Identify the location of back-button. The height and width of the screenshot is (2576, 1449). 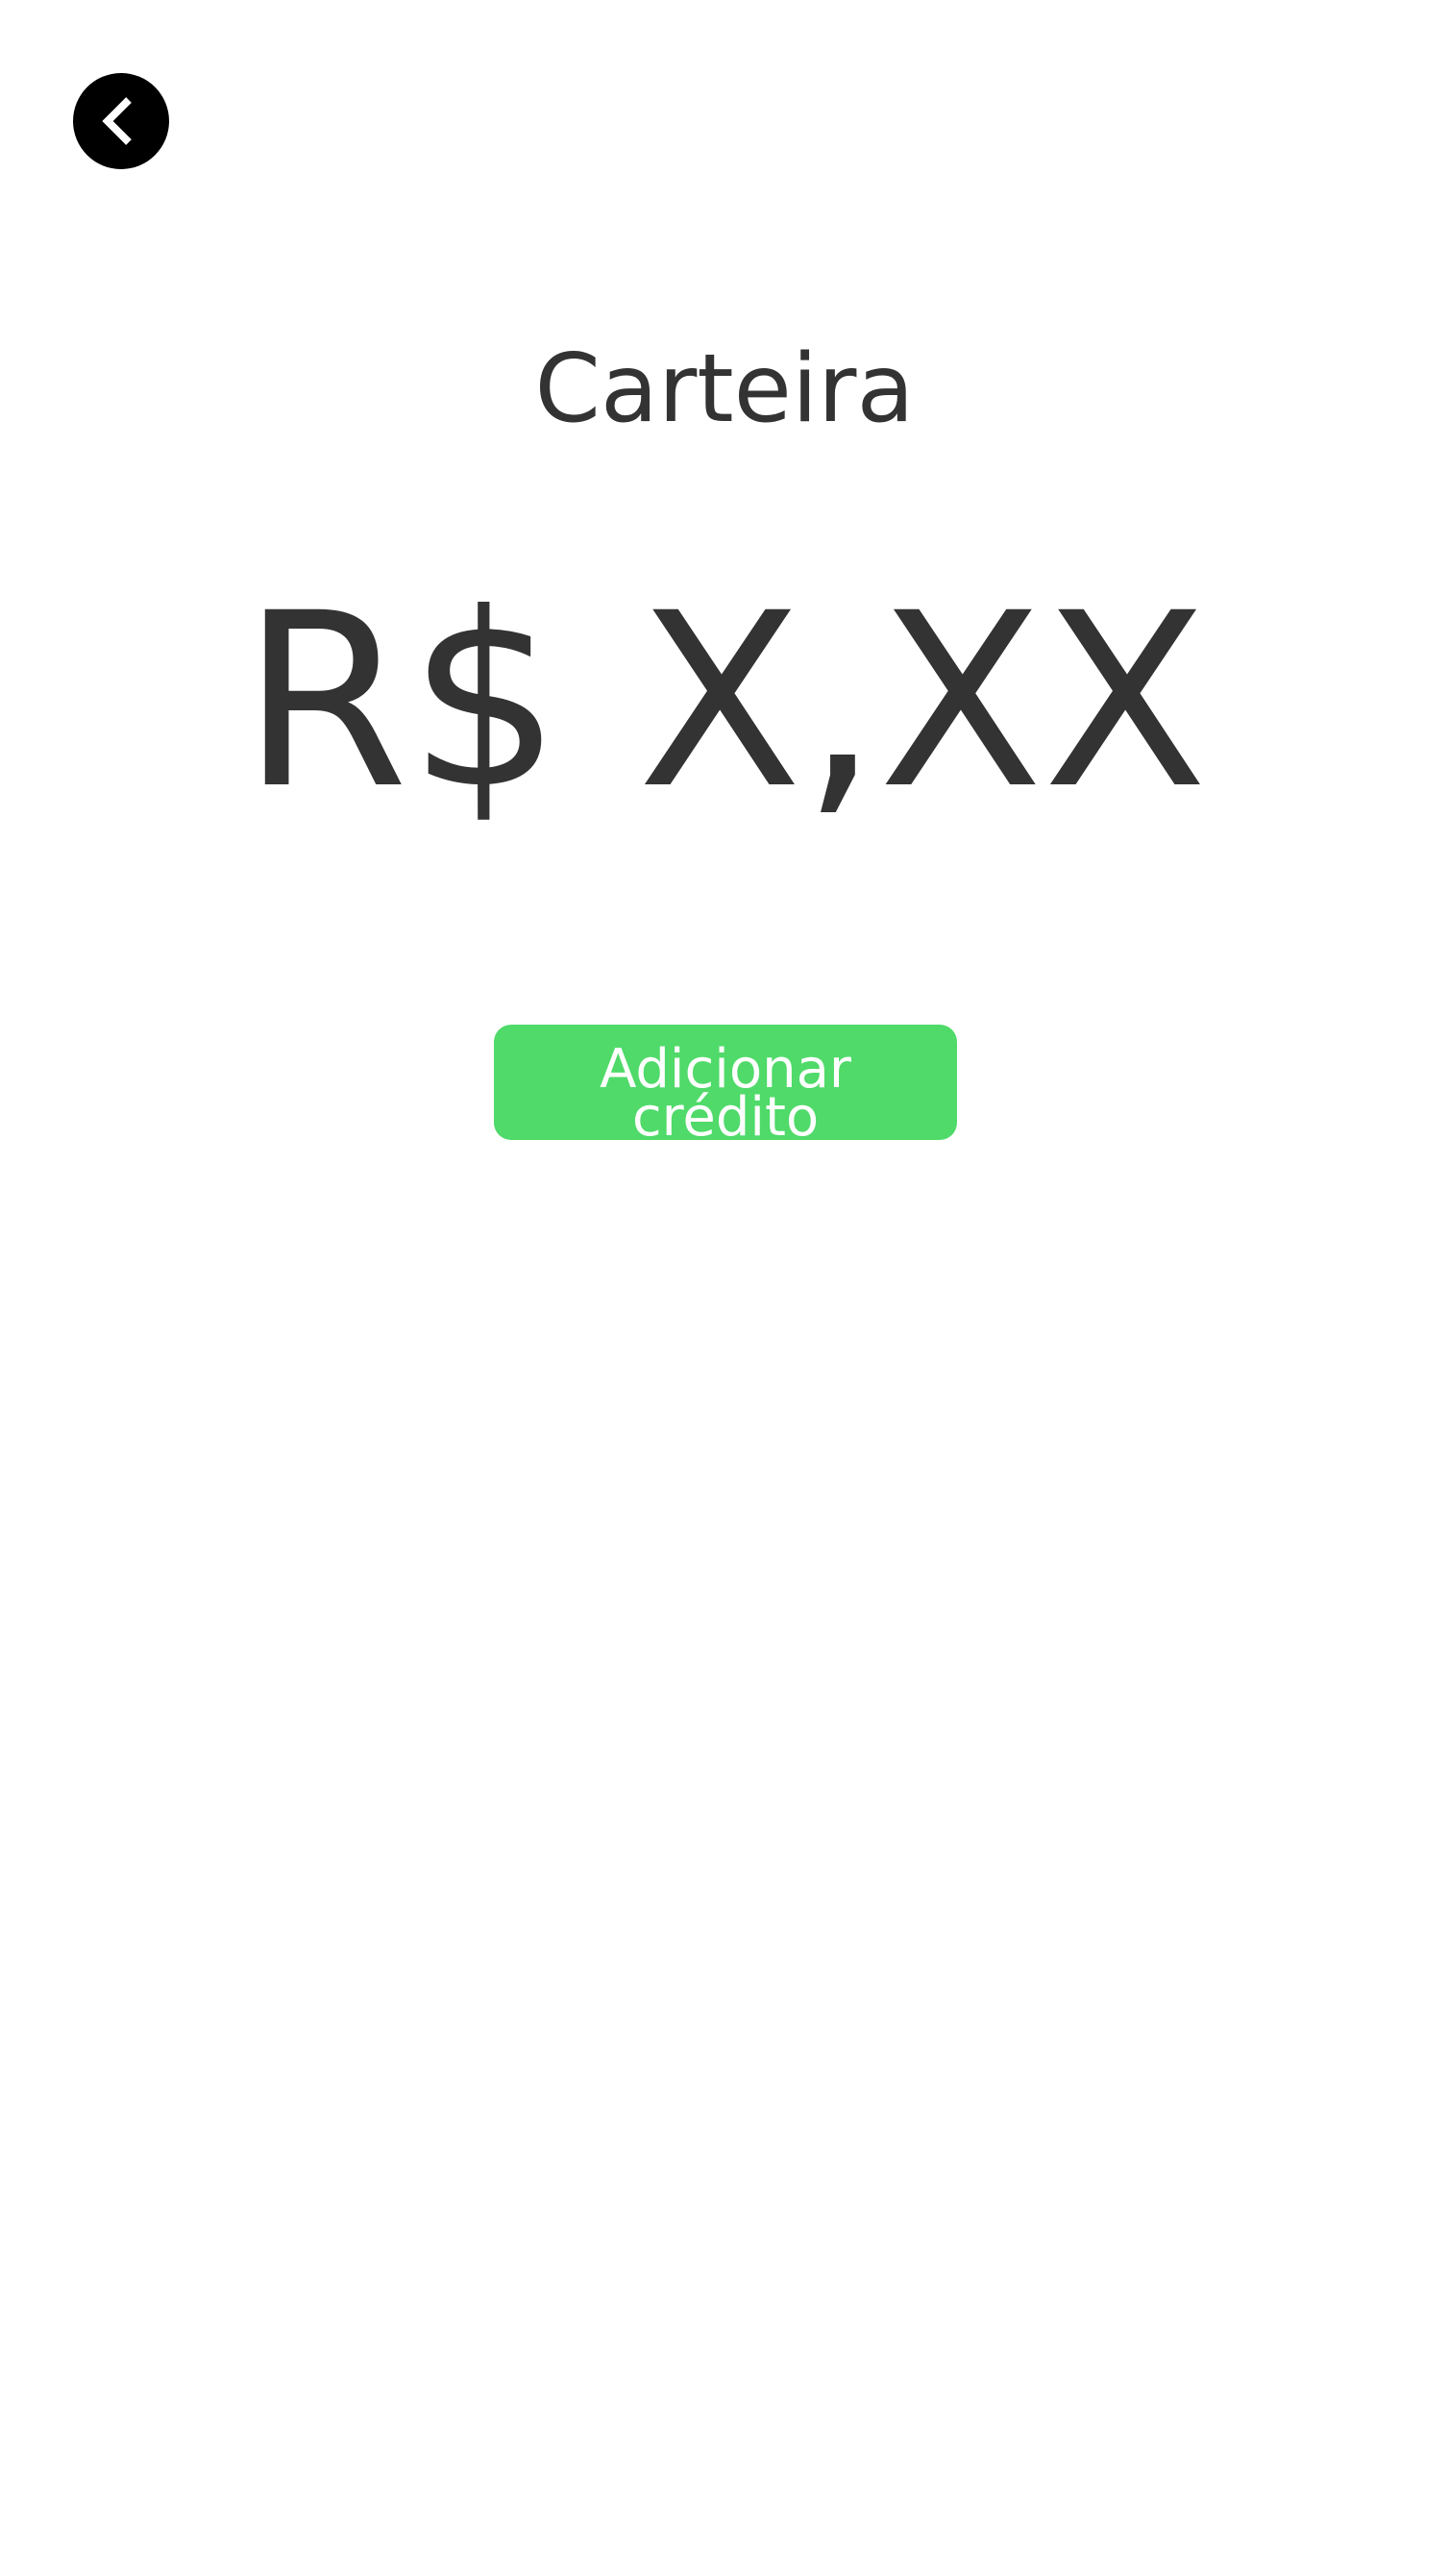
(121, 121).